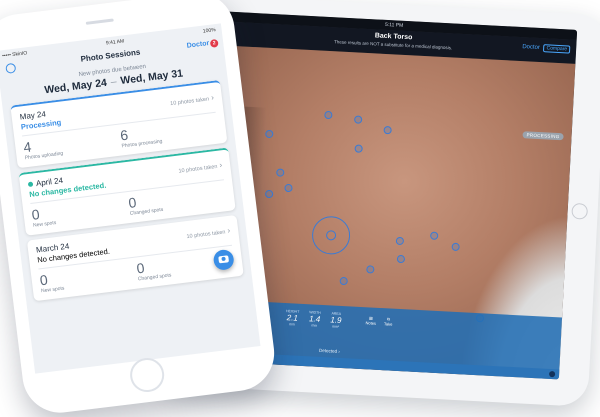 This screenshot has width=600, height=417. I want to click on stat-height: HEIGHT 2.1 mm, so click(292, 318).